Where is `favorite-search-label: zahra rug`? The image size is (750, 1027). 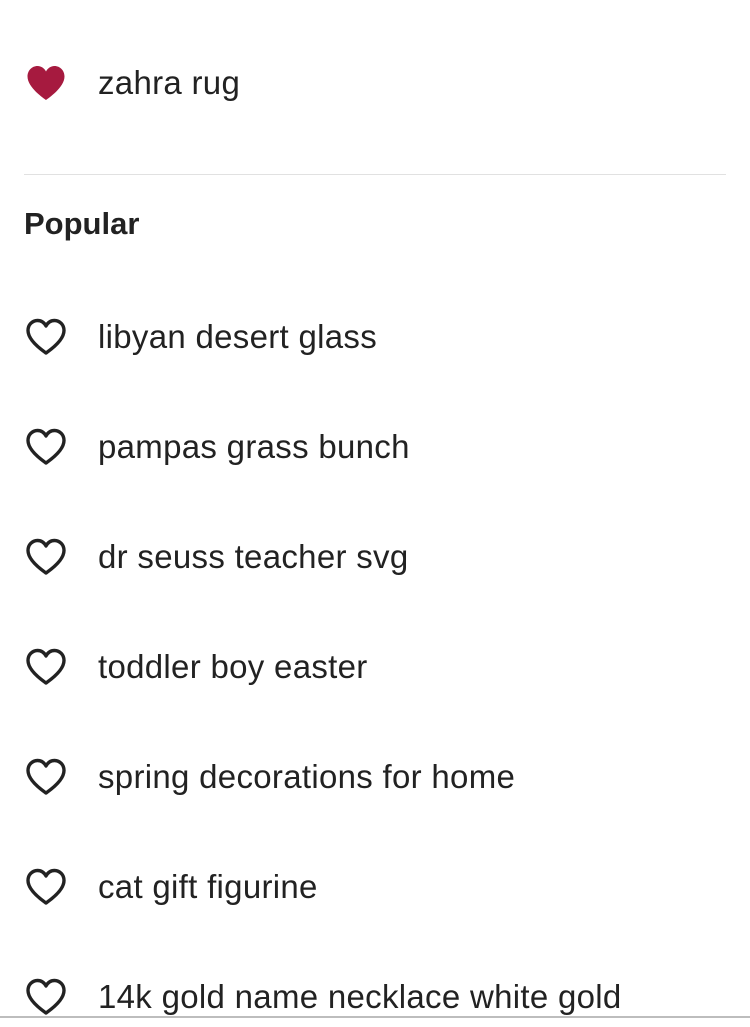 favorite-search-label: zahra rug is located at coordinates (169, 82).